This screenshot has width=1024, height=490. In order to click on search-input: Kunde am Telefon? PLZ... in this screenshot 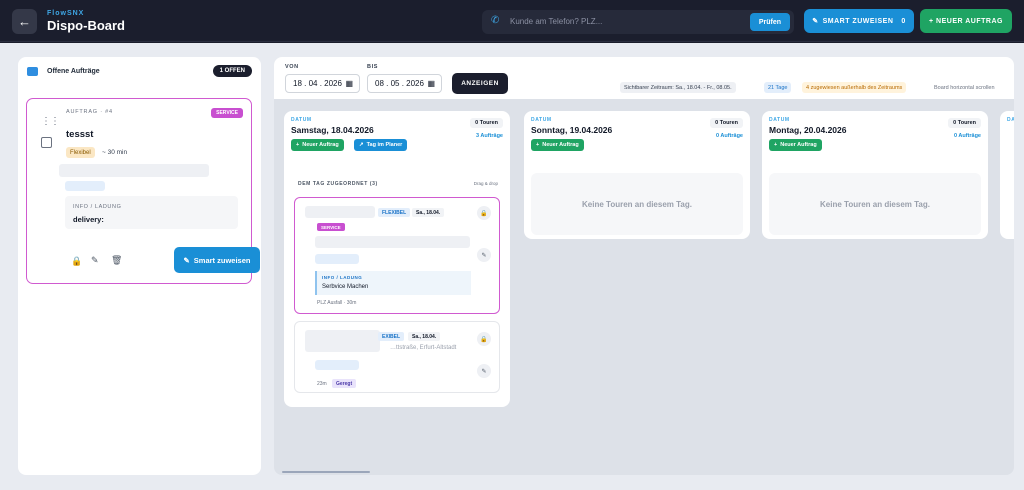, I will do `click(556, 21)`.